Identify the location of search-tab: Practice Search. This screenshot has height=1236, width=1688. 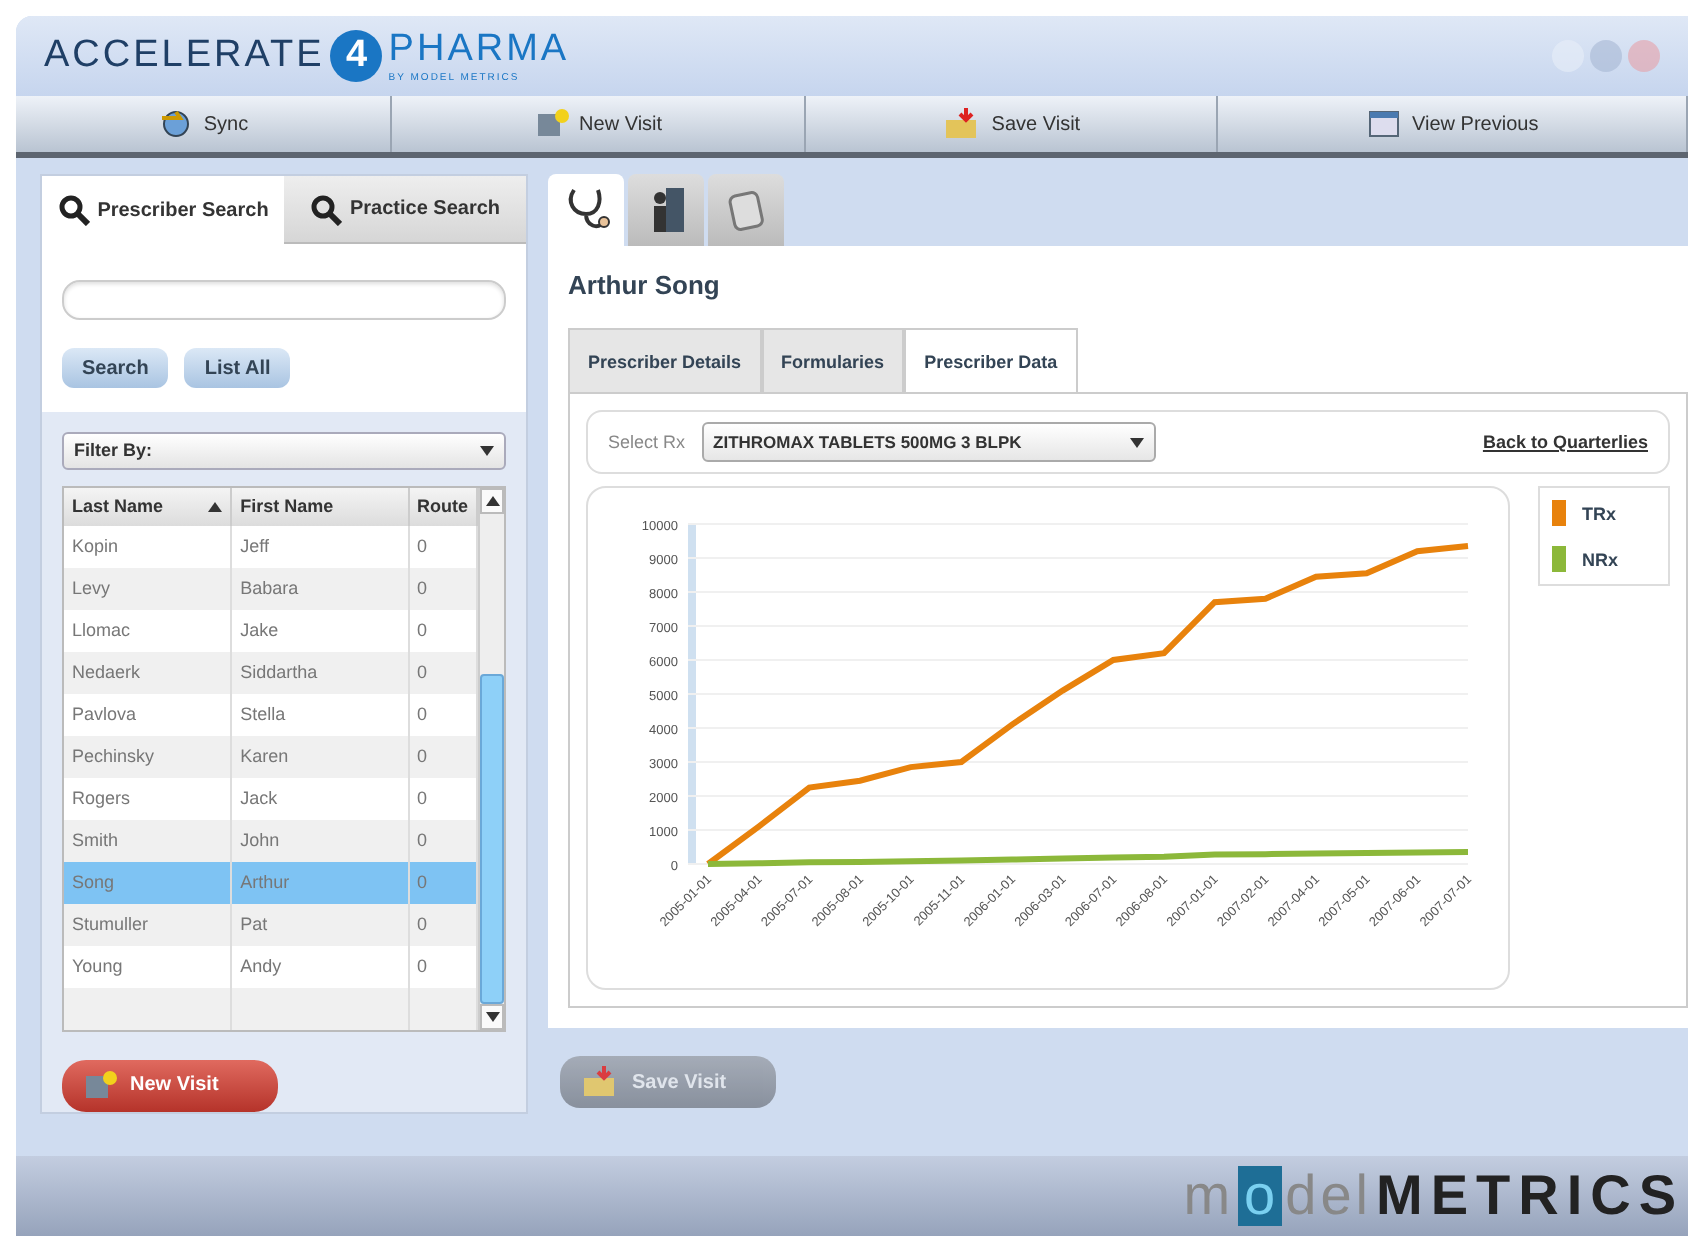
(405, 210).